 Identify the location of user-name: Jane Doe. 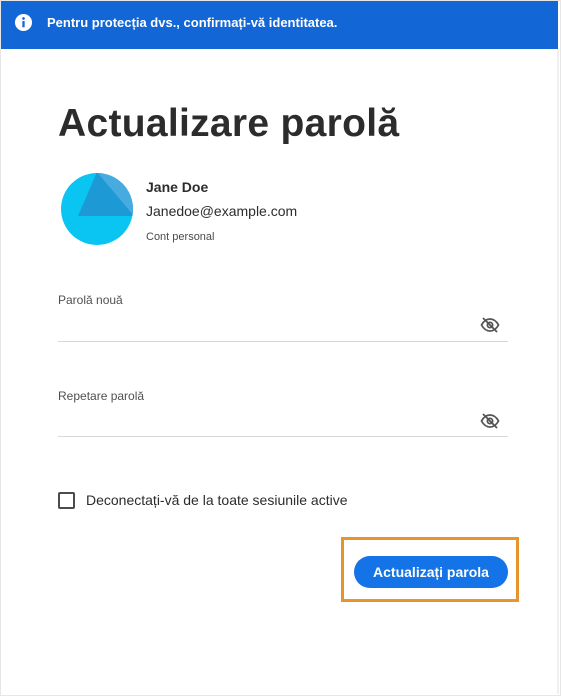
(177, 187).